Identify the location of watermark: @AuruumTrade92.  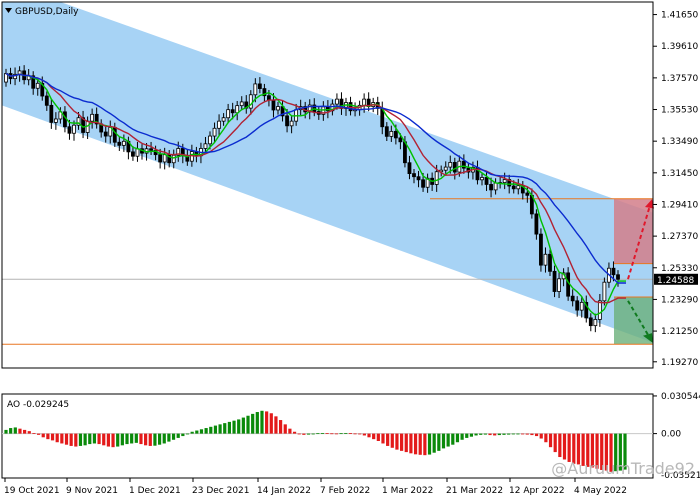
(623, 468).